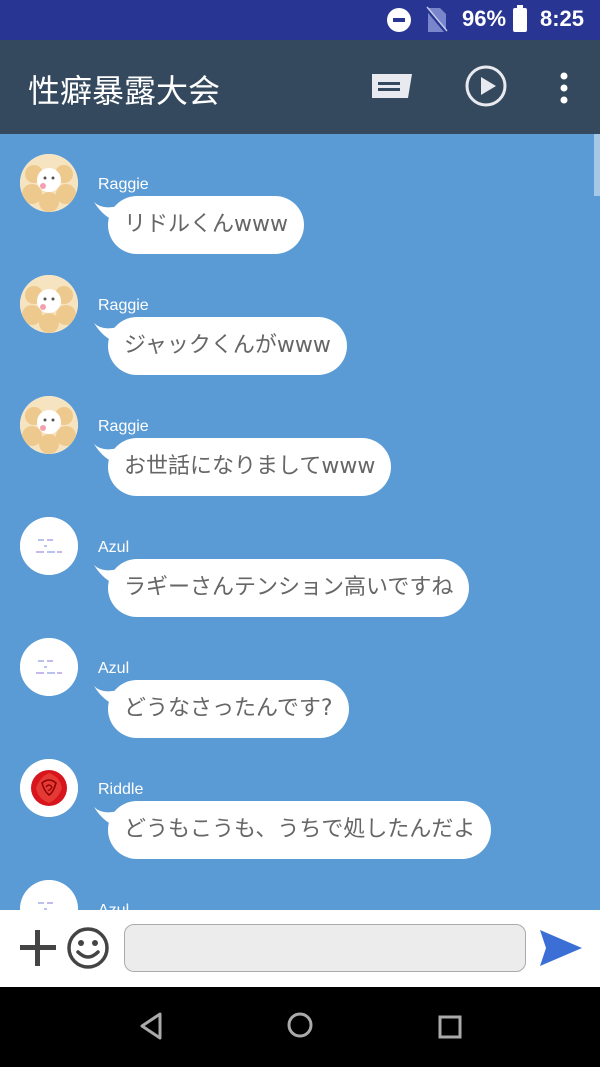 The image size is (600, 1067). What do you see at coordinates (399, 20) in the screenshot?
I see `do-not-disturb-icon` at bounding box center [399, 20].